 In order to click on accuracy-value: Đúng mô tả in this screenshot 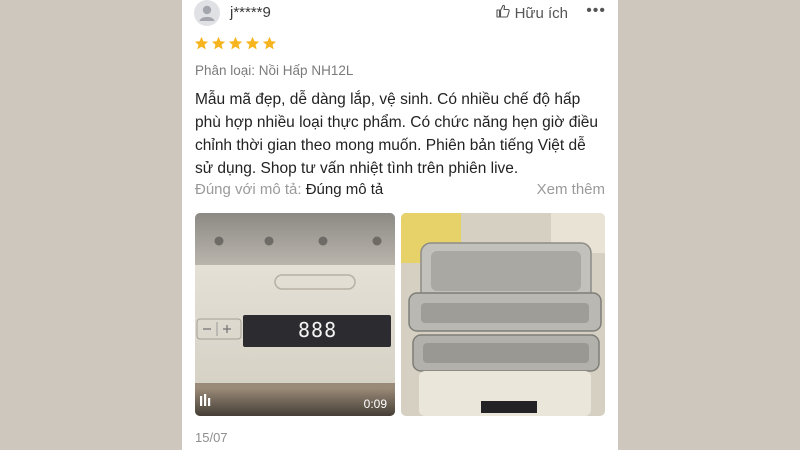, I will do `click(344, 189)`.